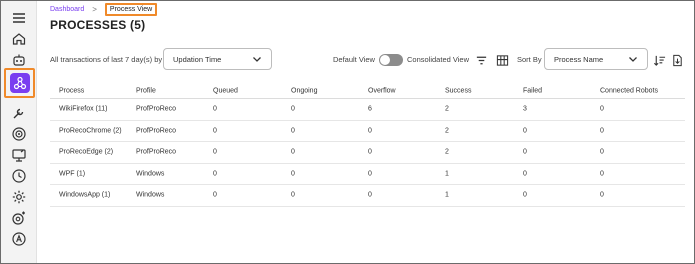 The height and width of the screenshot is (264, 695). I want to click on gear-user-icon, so click(19, 218).